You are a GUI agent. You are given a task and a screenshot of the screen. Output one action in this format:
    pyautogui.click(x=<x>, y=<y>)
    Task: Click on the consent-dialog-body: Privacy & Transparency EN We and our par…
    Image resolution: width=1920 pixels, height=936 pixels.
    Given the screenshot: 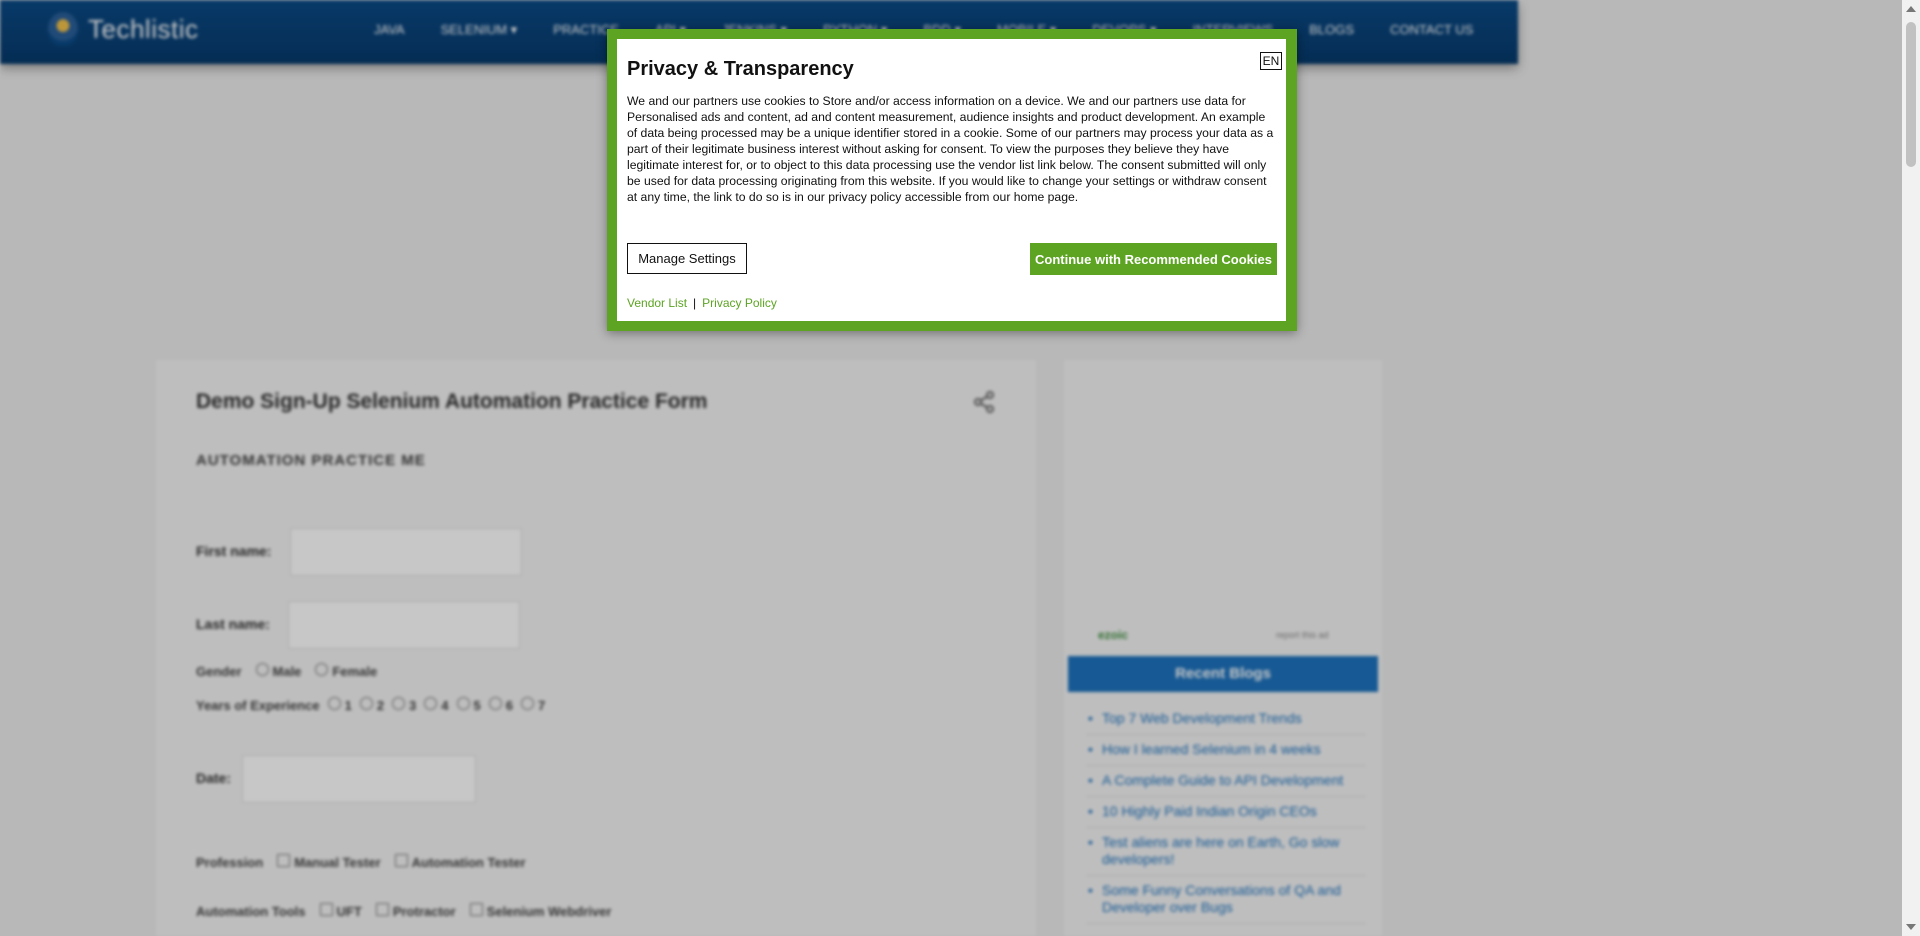 What is the action you would take?
    pyautogui.click(x=951, y=180)
    